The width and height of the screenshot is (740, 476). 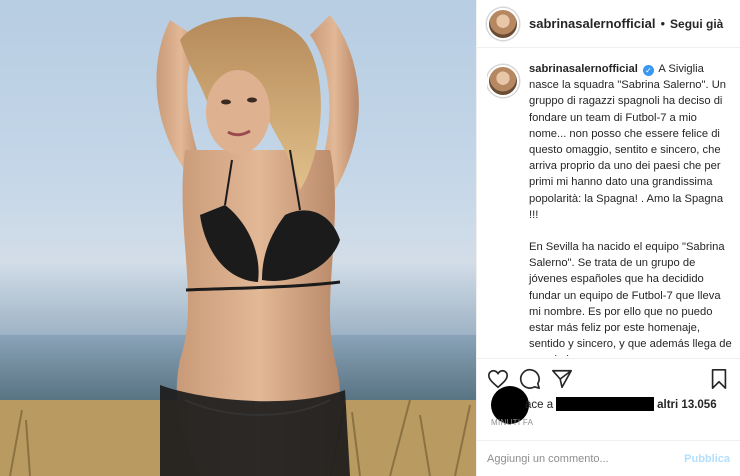 I want to click on comment-box: Pubblica, so click(x=608, y=458).